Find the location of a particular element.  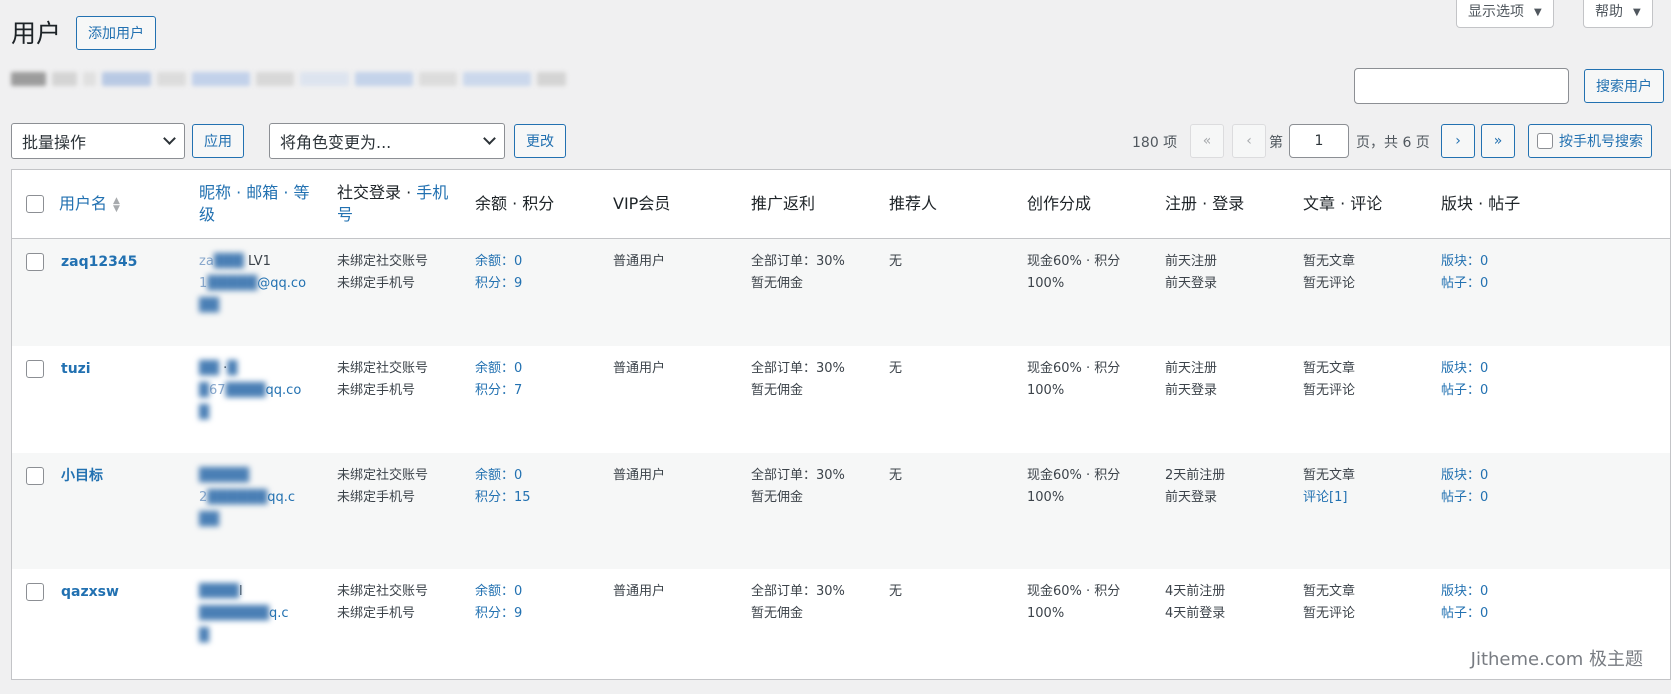

current-page-input: 1 is located at coordinates (1319, 141).